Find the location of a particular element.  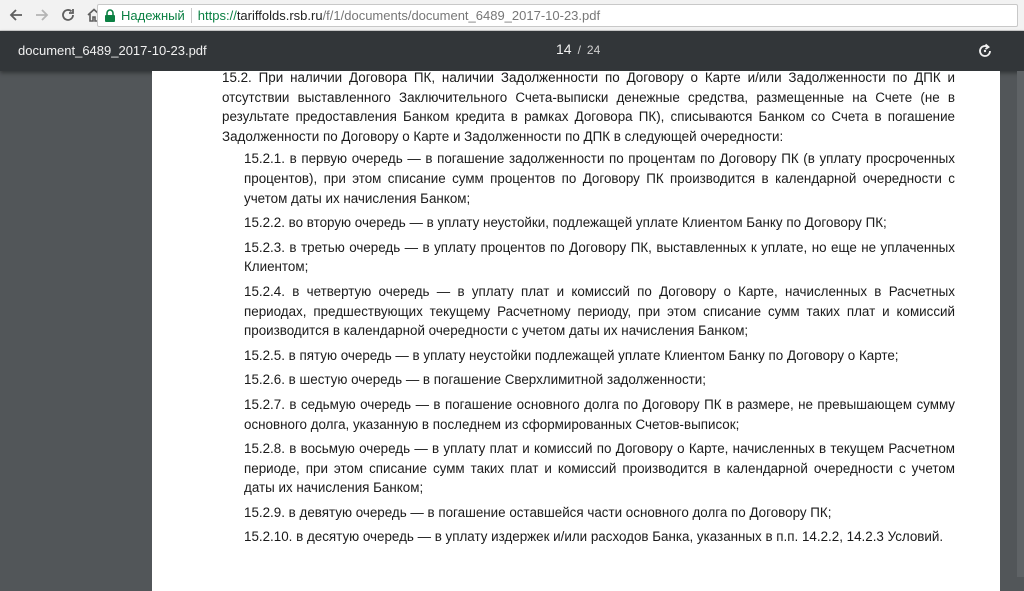

secure-label: Надежный is located at coordinates (153, 15).